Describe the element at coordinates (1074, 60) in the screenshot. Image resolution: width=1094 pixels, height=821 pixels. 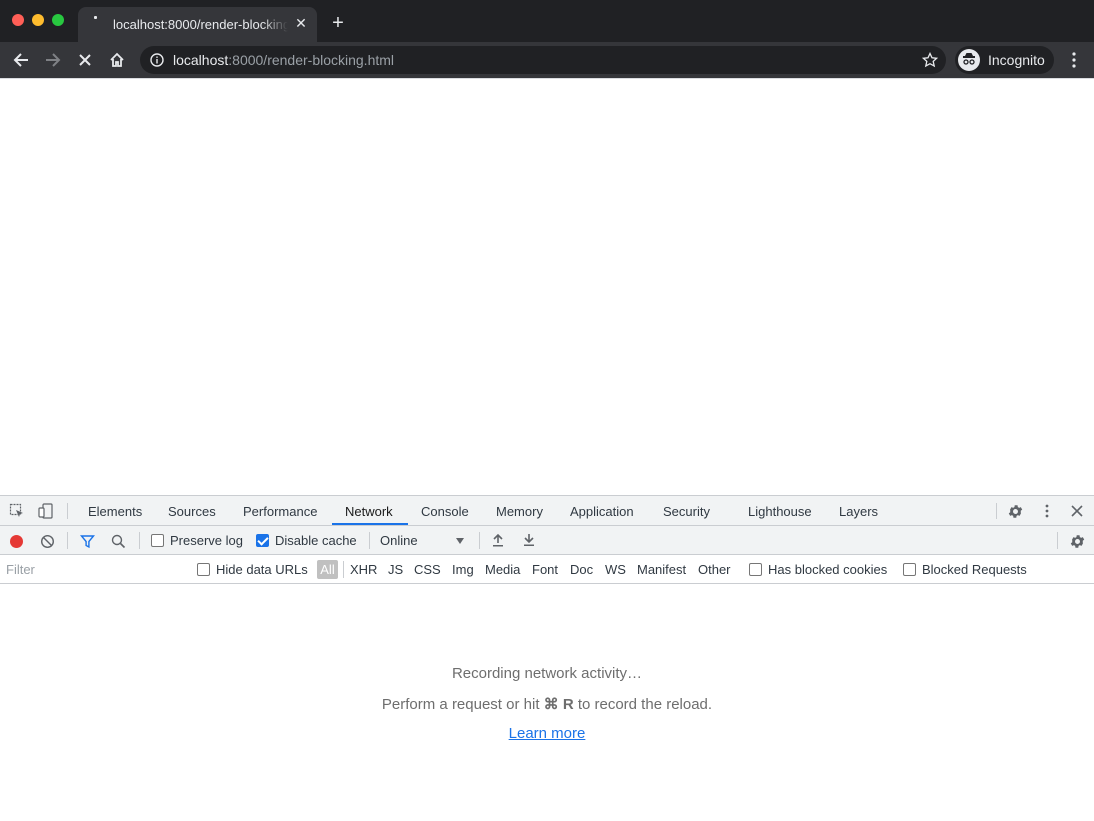
I see `browser-menu-icon` at that location.